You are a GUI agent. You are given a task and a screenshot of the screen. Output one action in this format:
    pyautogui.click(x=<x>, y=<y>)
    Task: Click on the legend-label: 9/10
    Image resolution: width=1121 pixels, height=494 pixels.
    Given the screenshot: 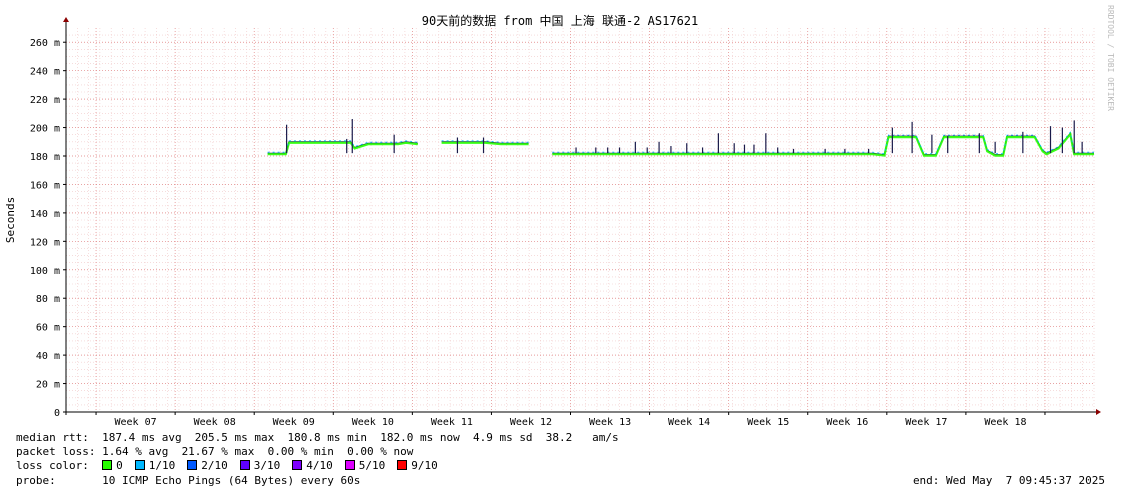 What is the action you would take?
    pyautogui.click(x=424, y=465)
    